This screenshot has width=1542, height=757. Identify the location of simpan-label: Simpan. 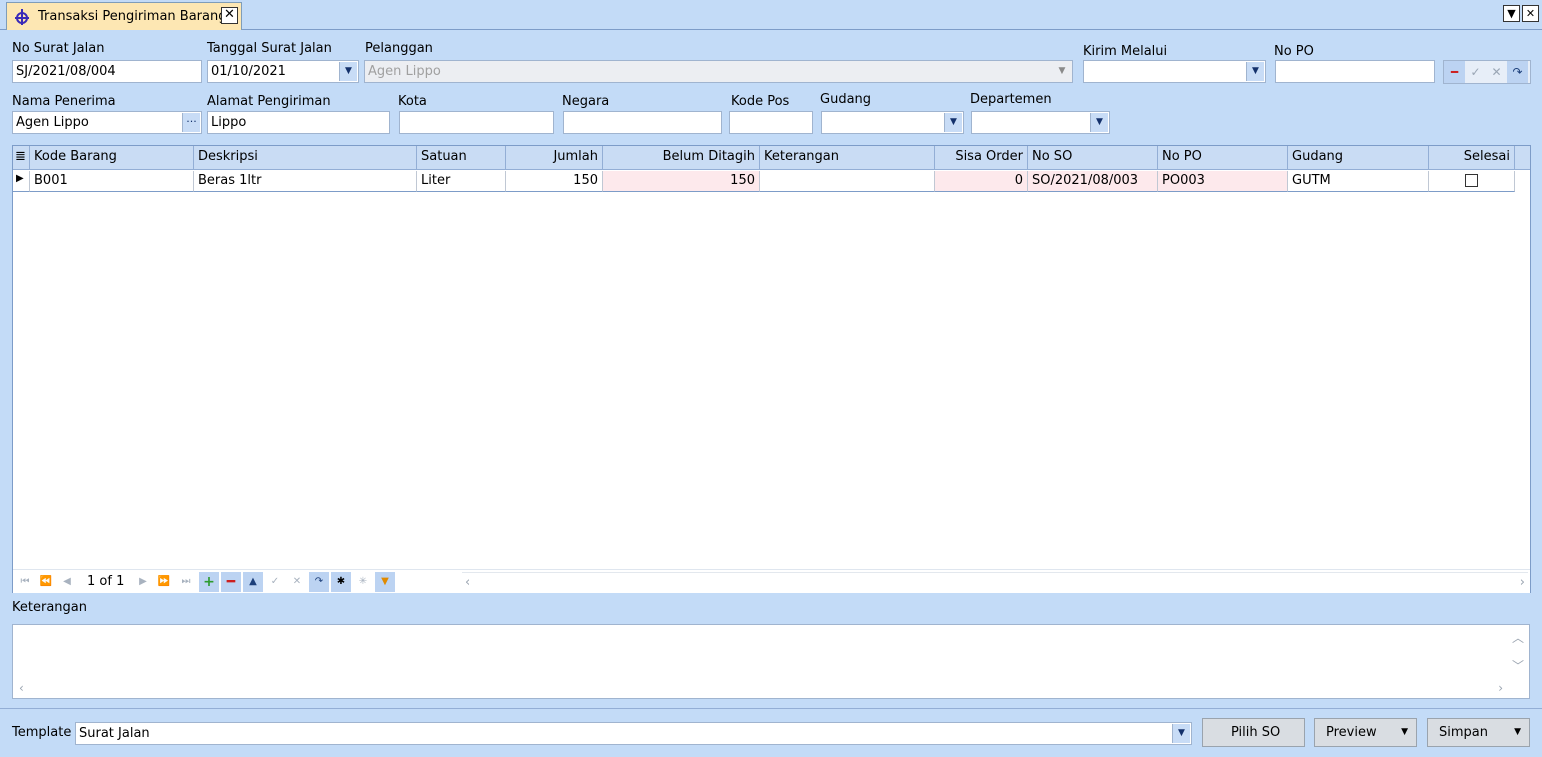
(1463, 732).